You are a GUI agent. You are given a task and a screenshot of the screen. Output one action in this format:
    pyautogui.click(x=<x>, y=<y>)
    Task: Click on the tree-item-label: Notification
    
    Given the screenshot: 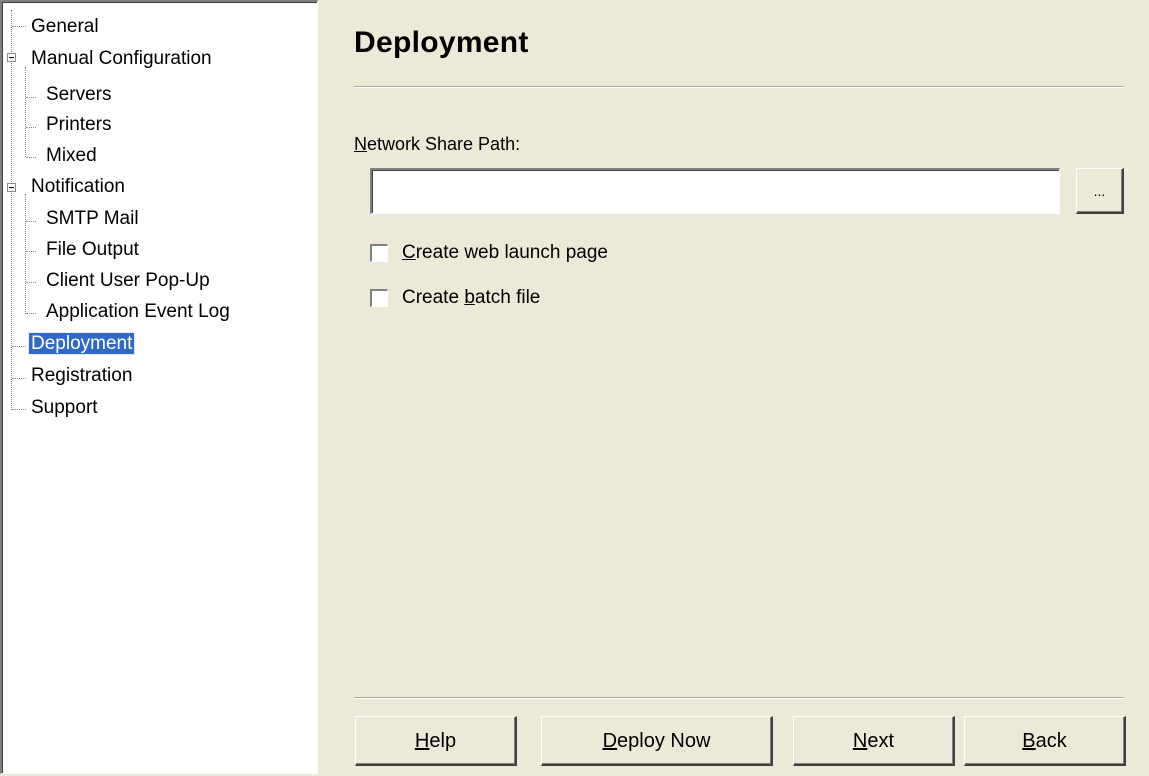 What is the action you would take?
    pyautogui.click(x=78, y=186)
    